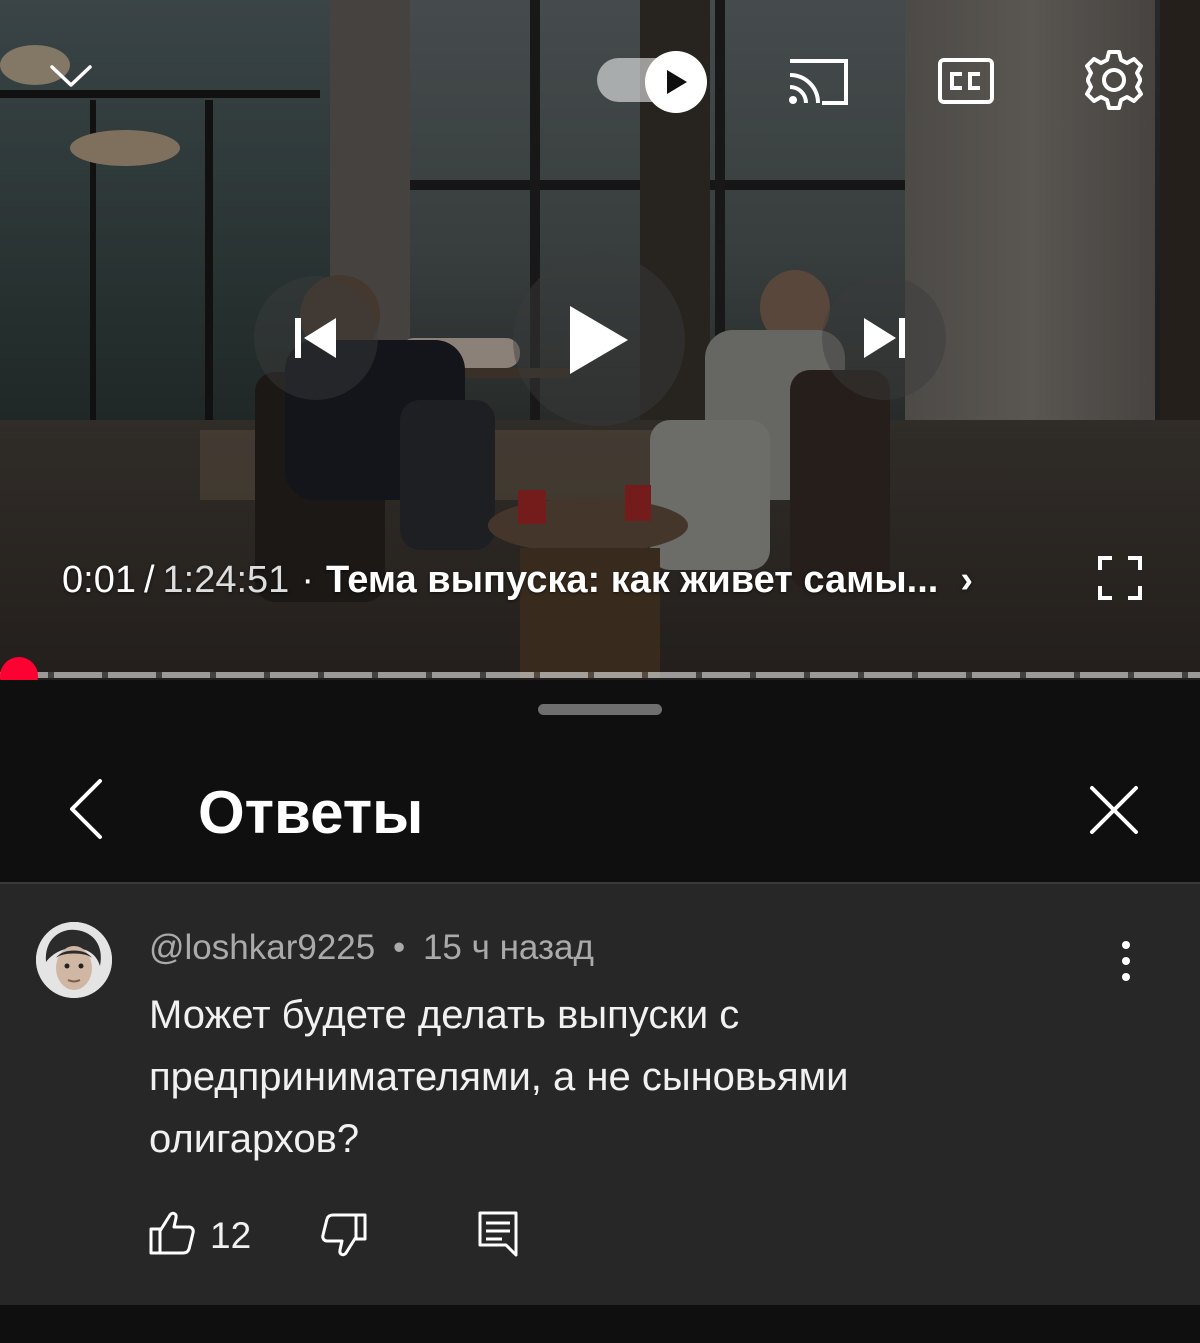  I want to click on autoplay-toggle, so click(653, 82).